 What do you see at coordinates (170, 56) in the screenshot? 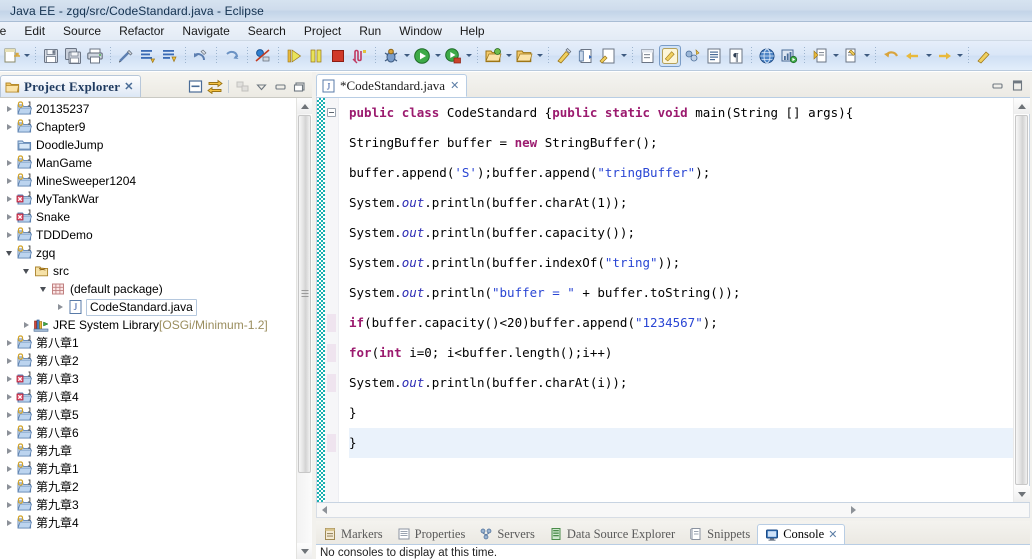
I see `toggle-ant-mark-icon` at bounding box center [170, 56].